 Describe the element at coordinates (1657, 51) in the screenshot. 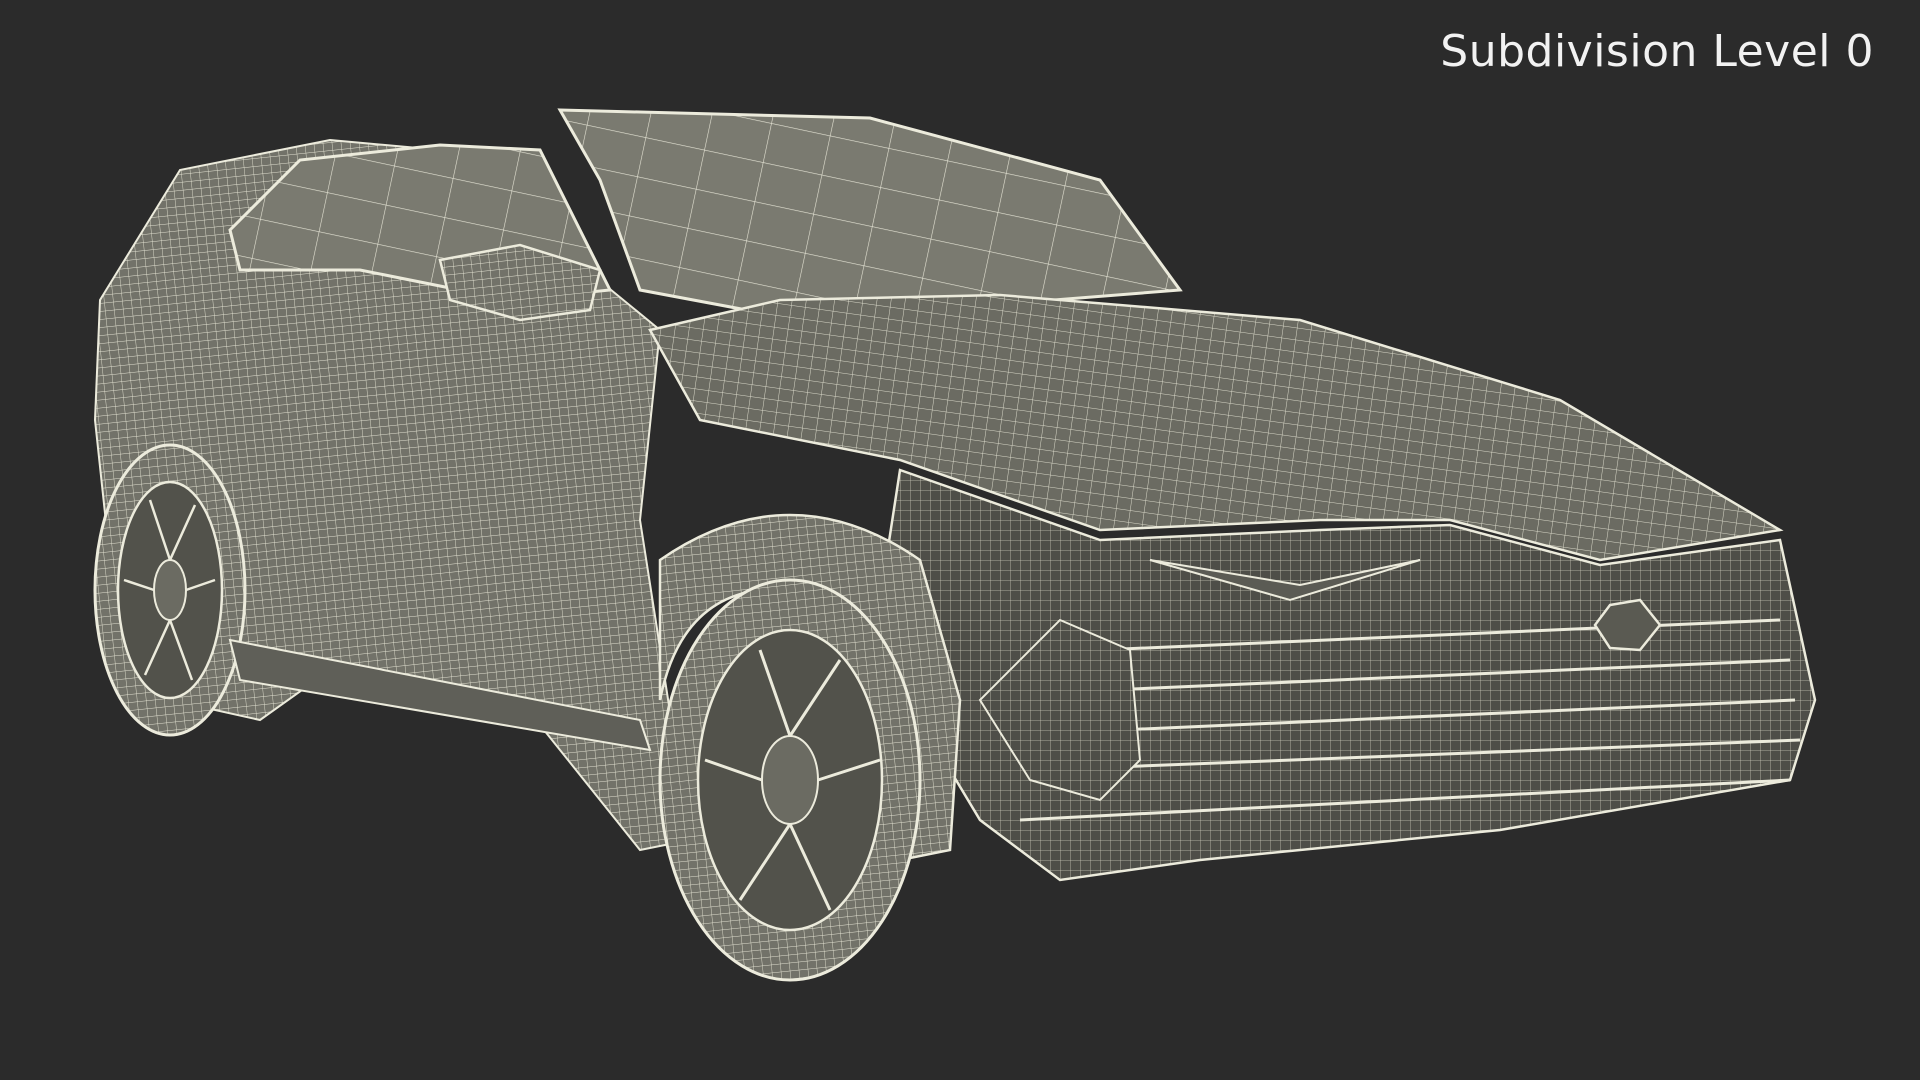

I see `subdivision-level-label: Subdivision Level 0` at that location.